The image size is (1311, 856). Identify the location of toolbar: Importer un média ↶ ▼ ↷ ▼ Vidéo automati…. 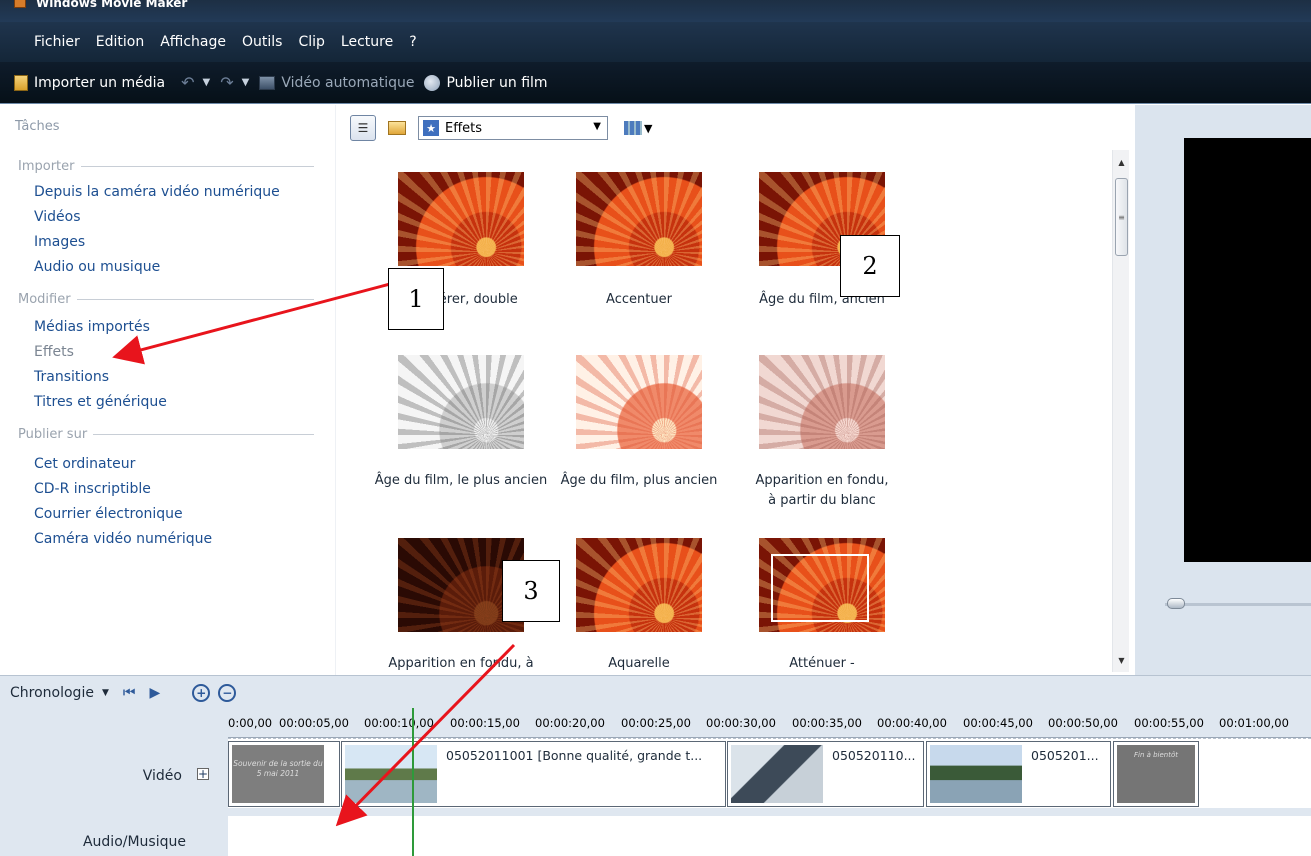
(655, 83).